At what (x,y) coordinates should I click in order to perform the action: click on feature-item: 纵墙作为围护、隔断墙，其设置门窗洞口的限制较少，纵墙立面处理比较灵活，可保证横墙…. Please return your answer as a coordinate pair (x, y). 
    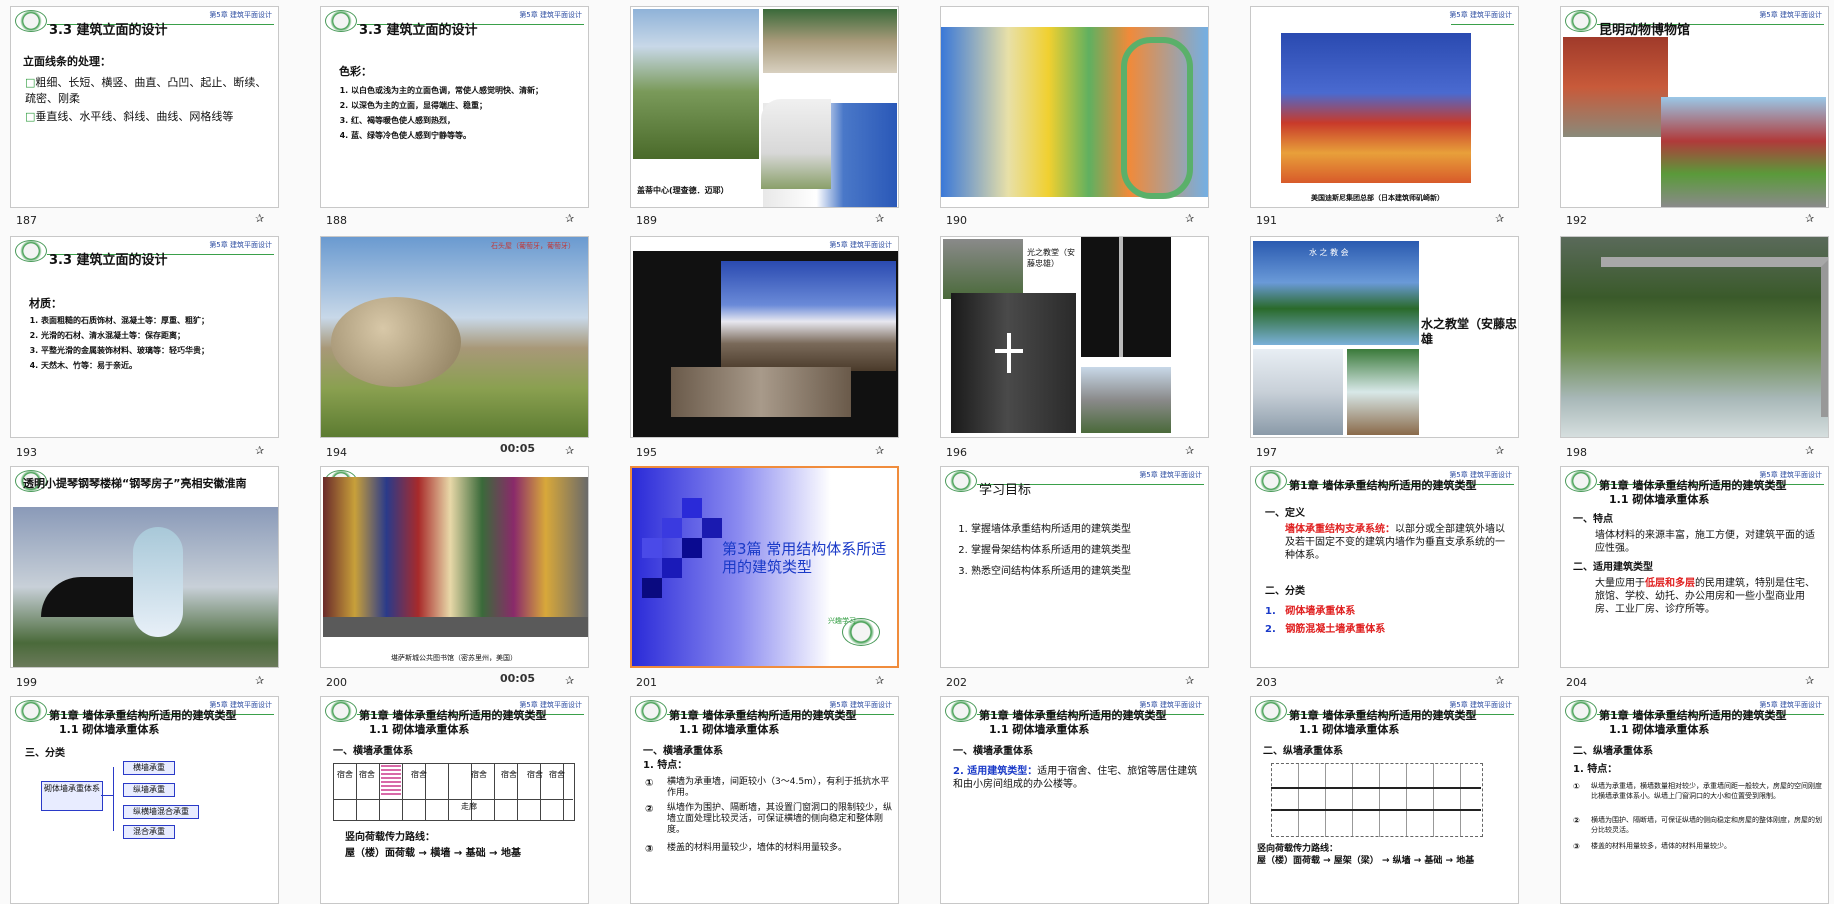
    Looking at the image, I should click on (780, 819).